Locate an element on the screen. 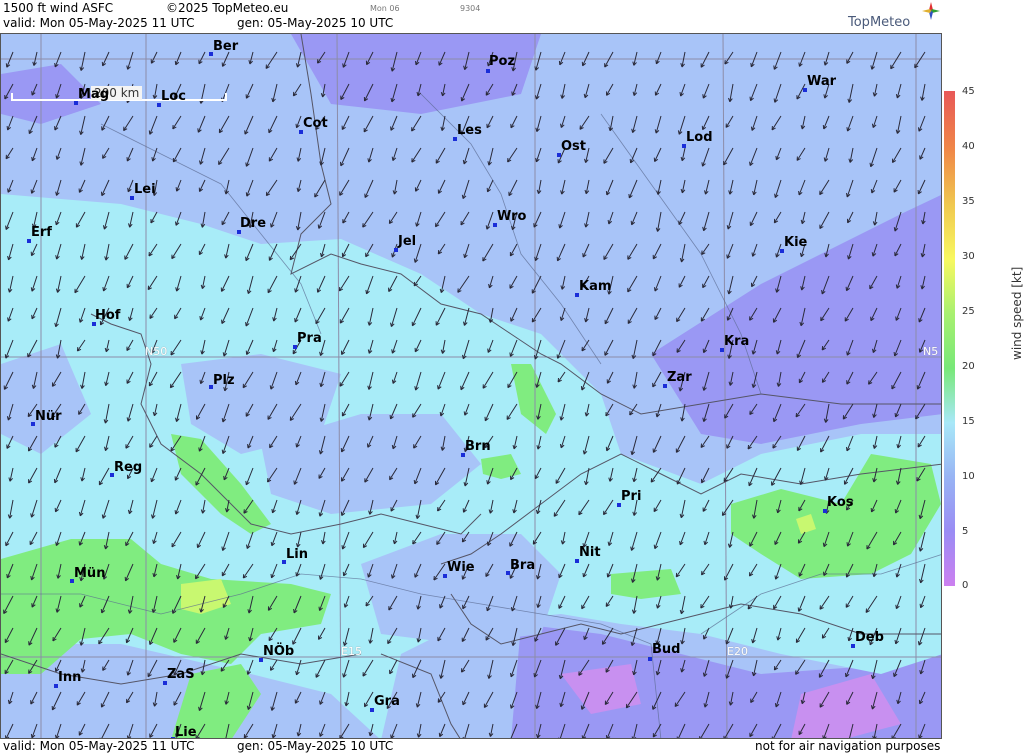 The width and height of the screenshot is (1033, 754). city-kos: Kos is located at coordinates (840, 502).